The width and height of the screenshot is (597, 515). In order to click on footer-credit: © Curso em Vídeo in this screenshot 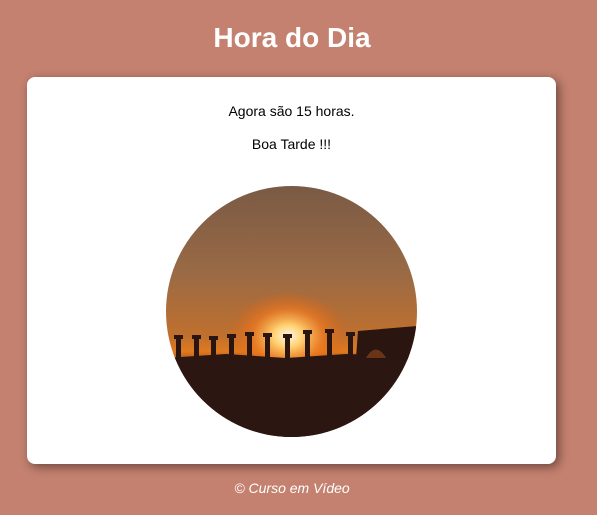, I will do `click(292, 488)`.